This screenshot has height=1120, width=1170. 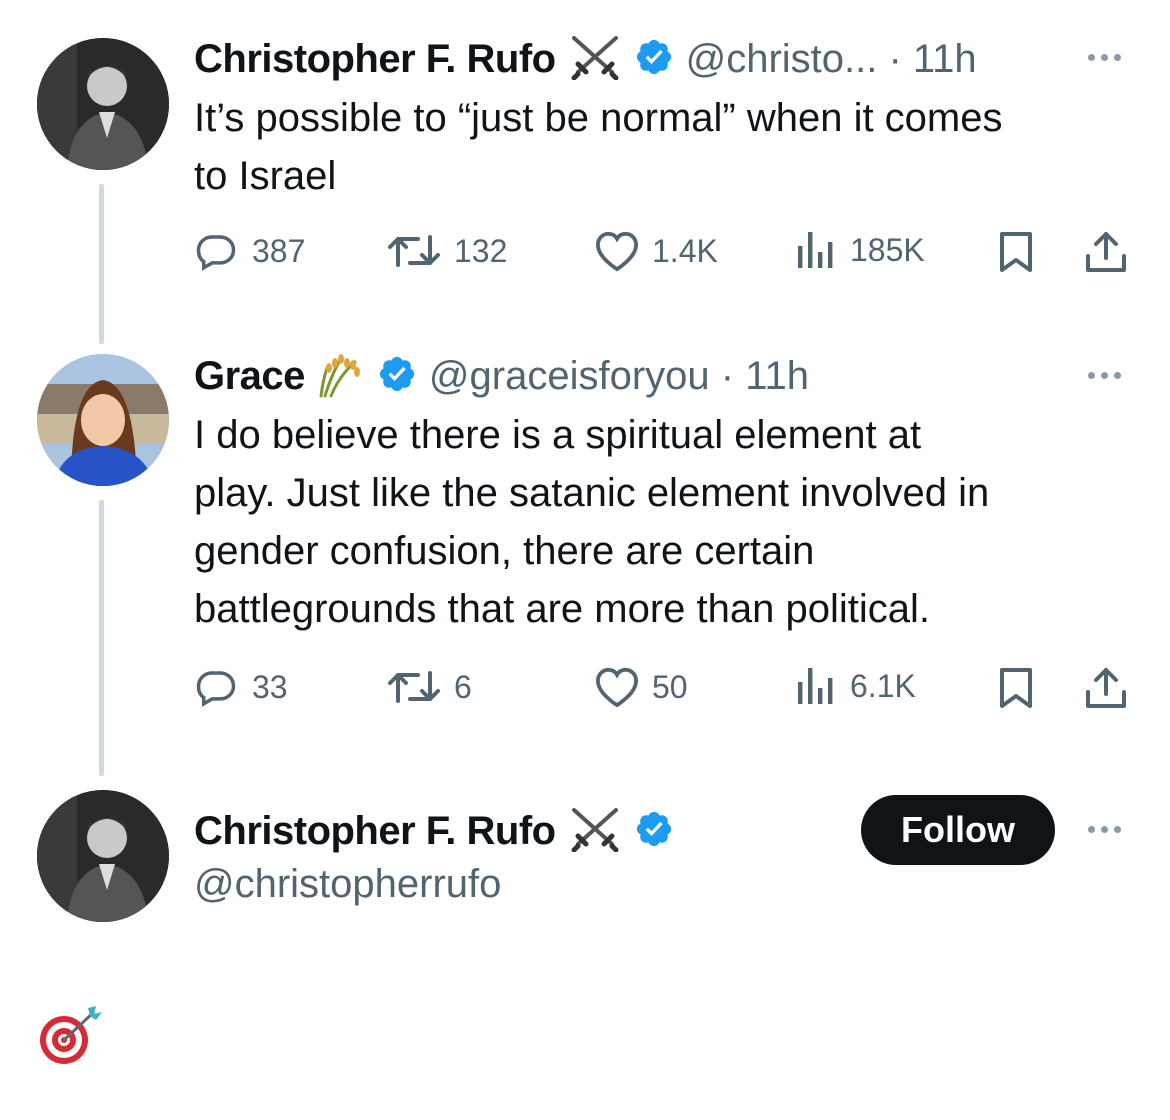 What do you see at coordinates (279, 250) in the screenshot?
I see `reply-count: 387` at bounding box center [279, 250].